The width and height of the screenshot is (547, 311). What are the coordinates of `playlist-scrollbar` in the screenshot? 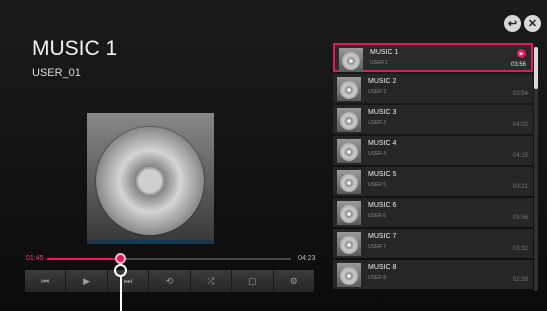 It's located at (536, 169).